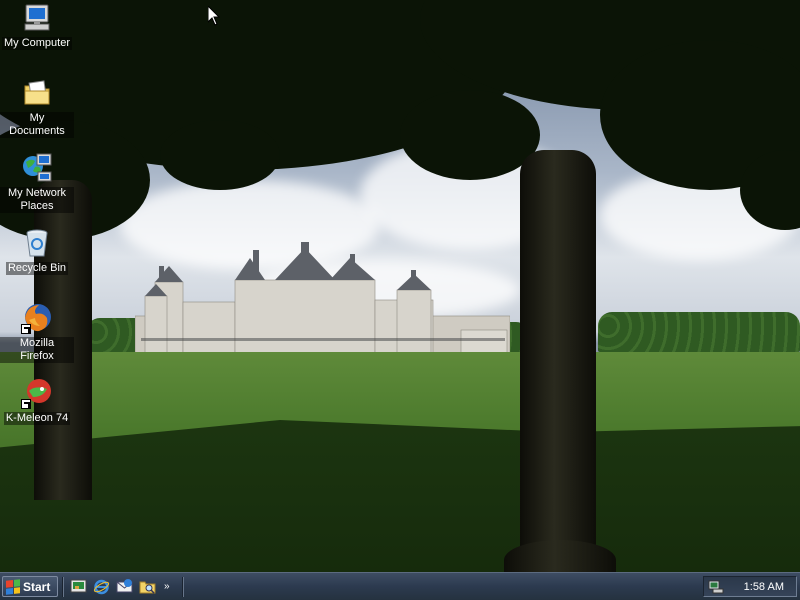 This screenshot has height=600, width=800. I want to click on desktop-icon-my-network-places: My Network Places, so click(37, 182).